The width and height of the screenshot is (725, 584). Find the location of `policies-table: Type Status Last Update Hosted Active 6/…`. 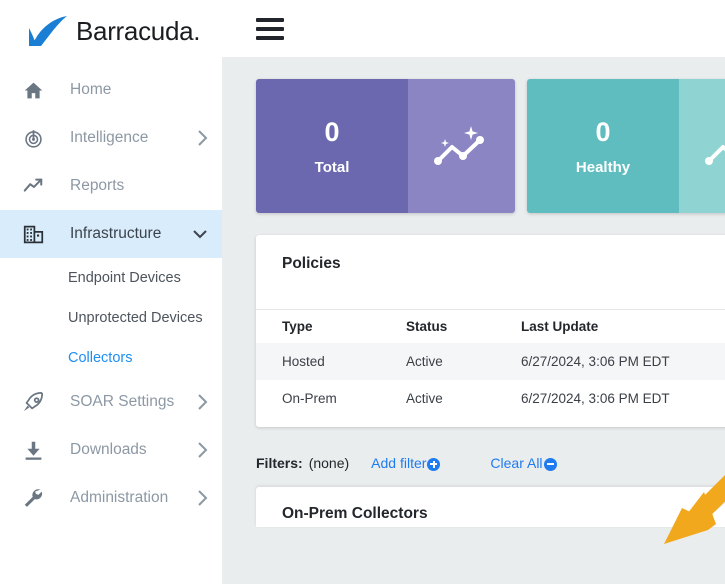

policies-table: Type Status Last Update Hosted Active 6/… is located at coordinates (490, 363).